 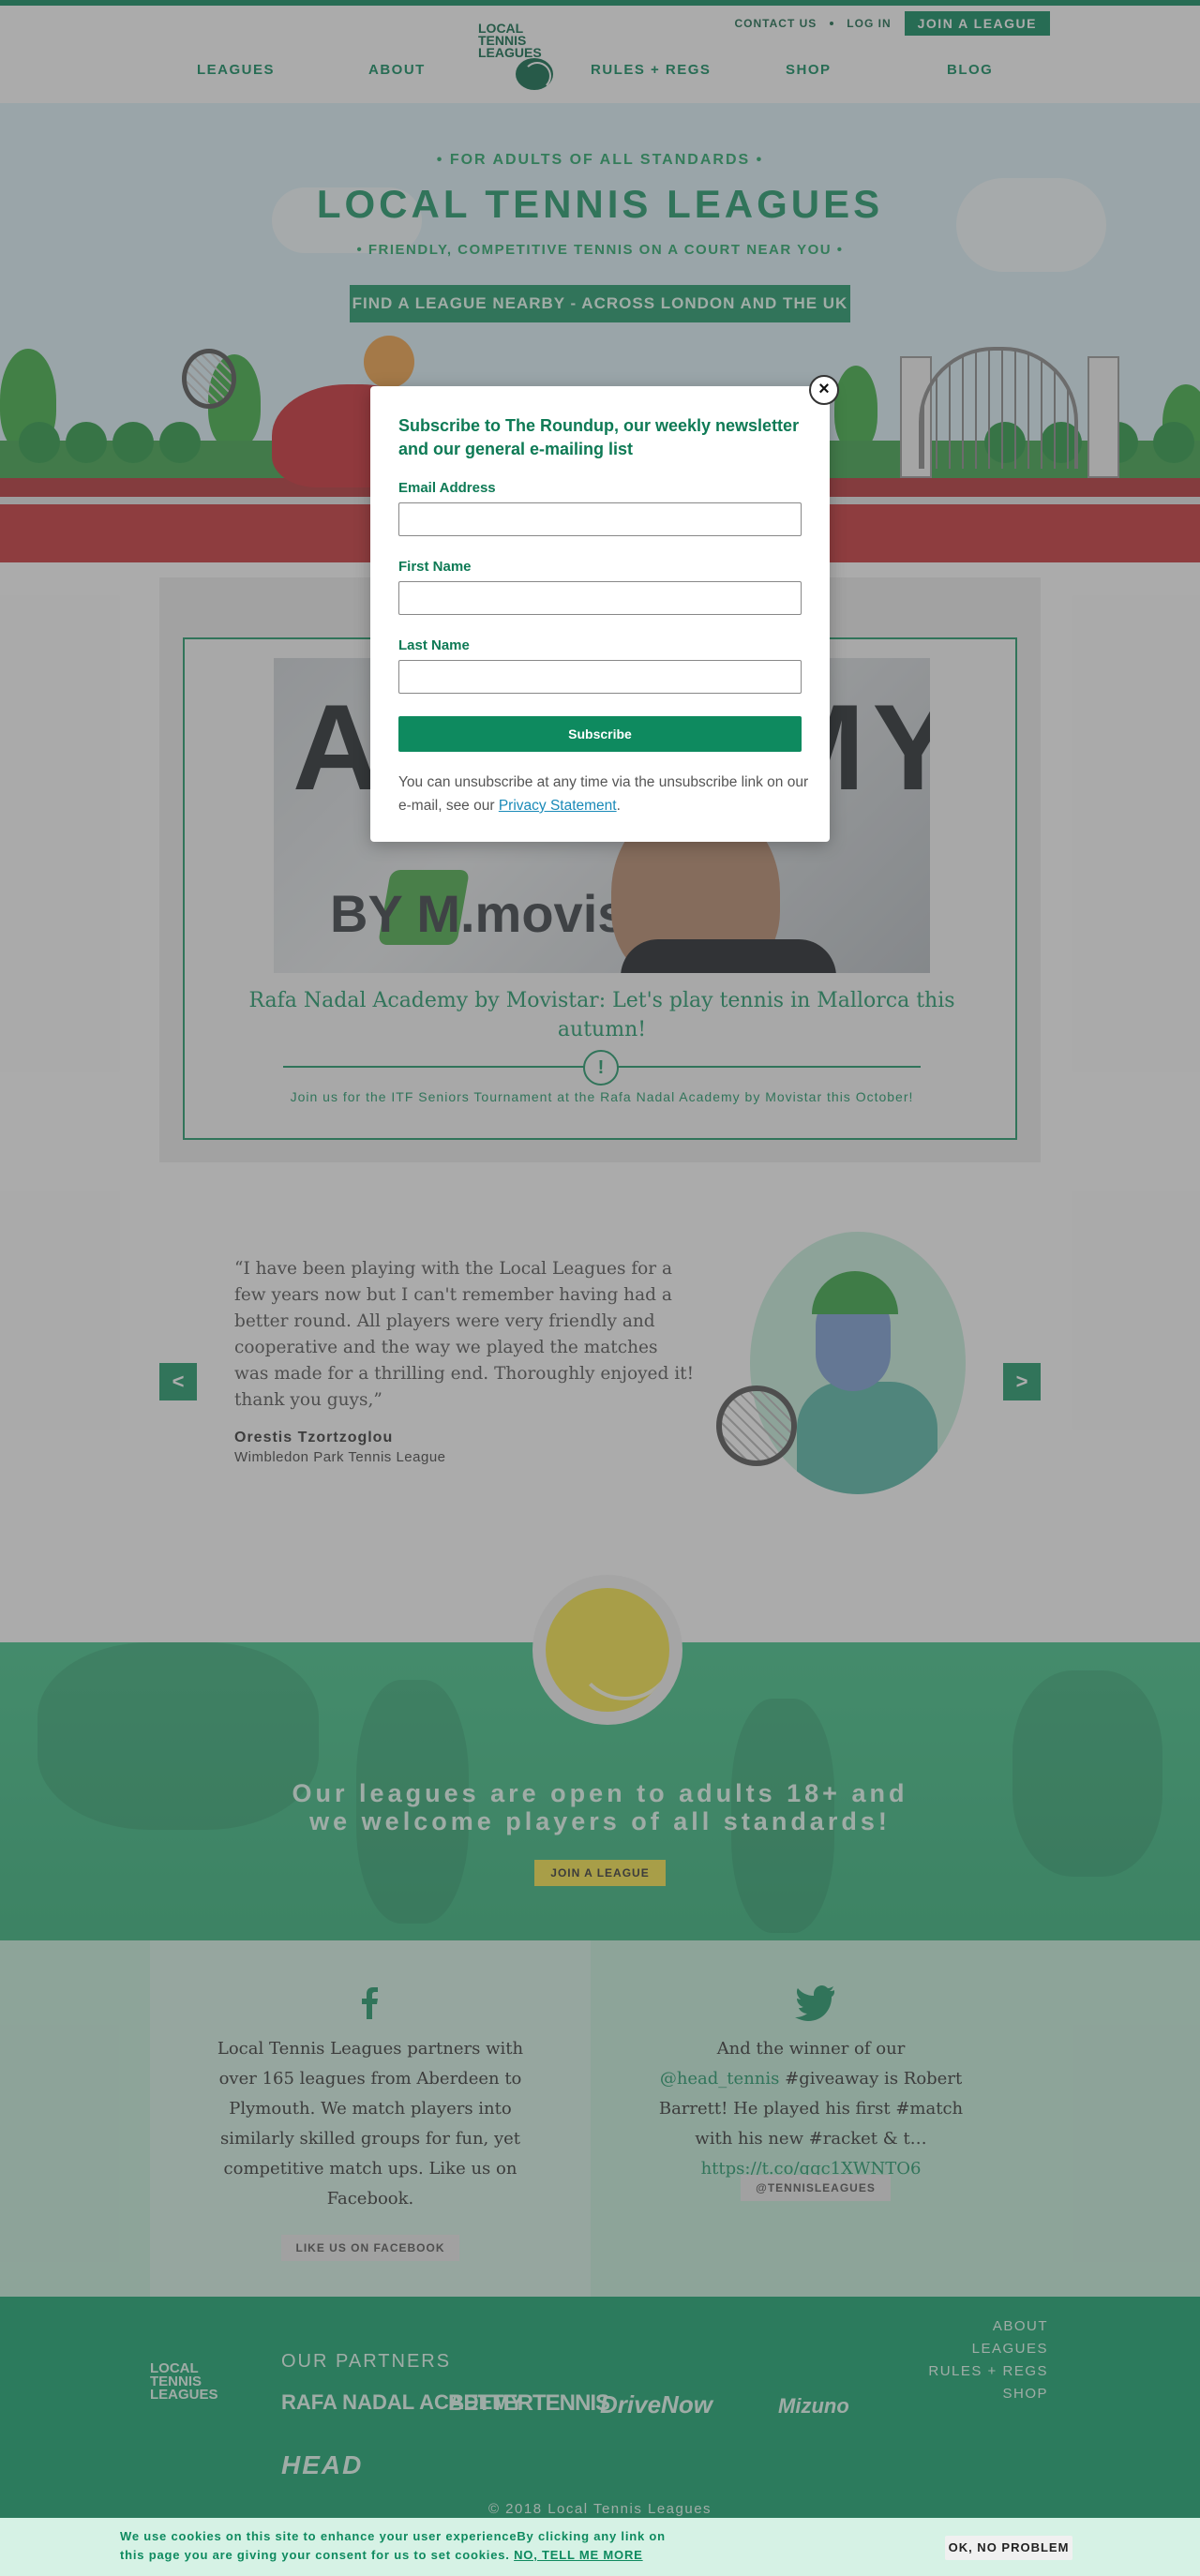 What do you see at coordinates (600, 519) in the screenshot?
I see `email-field` at bounding box center [600, 519].